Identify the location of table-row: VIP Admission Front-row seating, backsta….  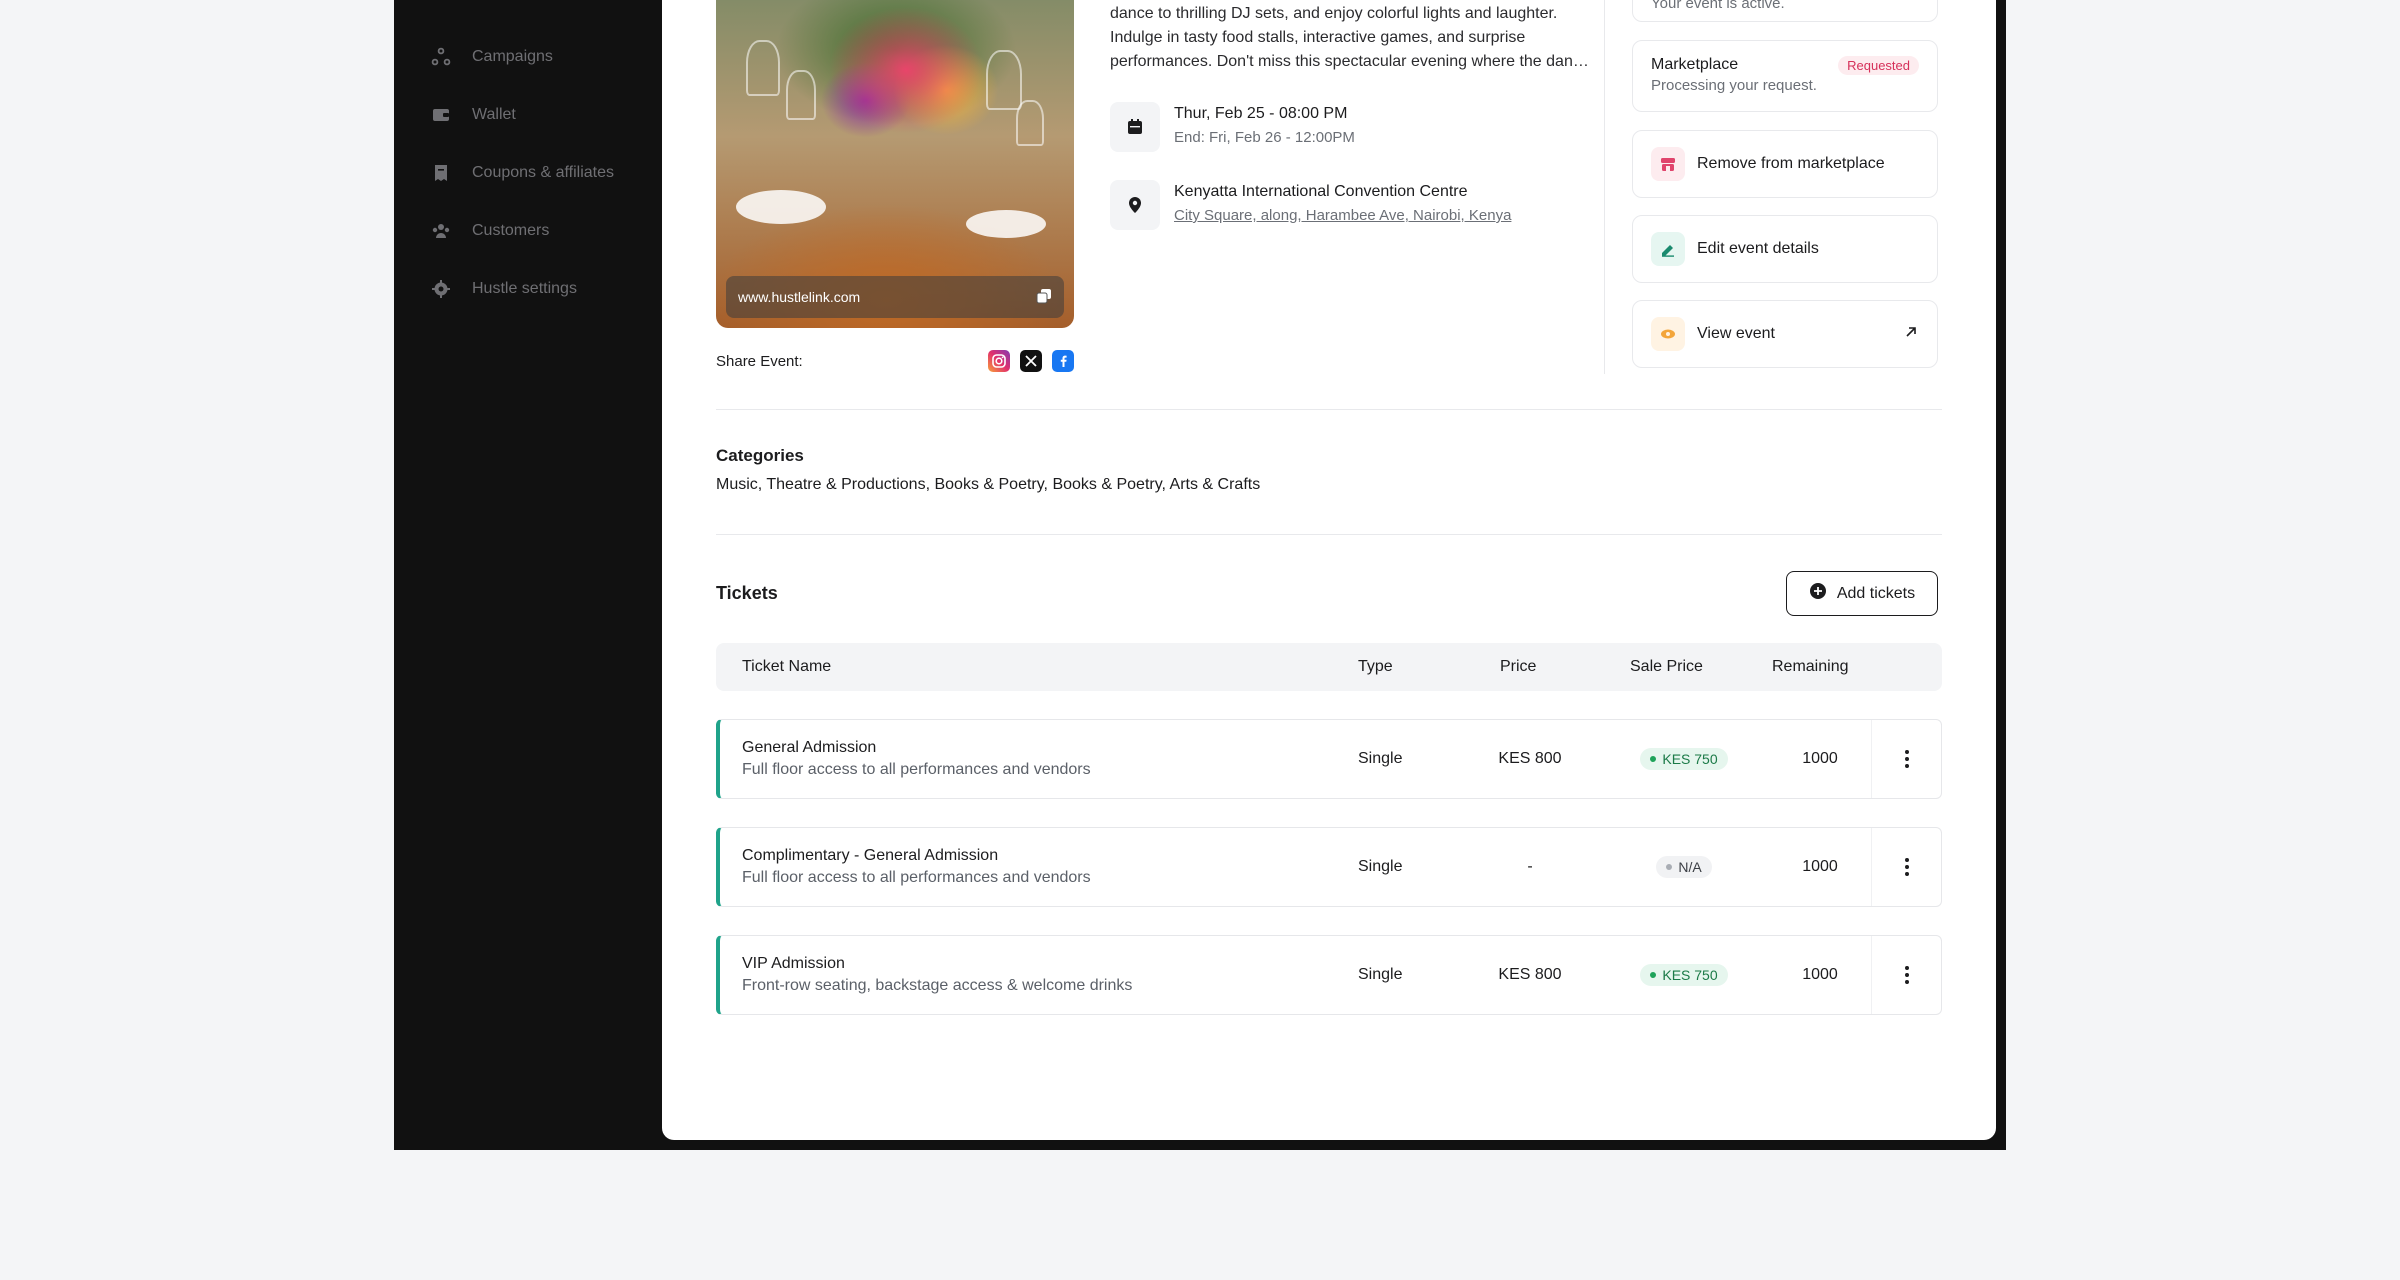
(1329, 975).